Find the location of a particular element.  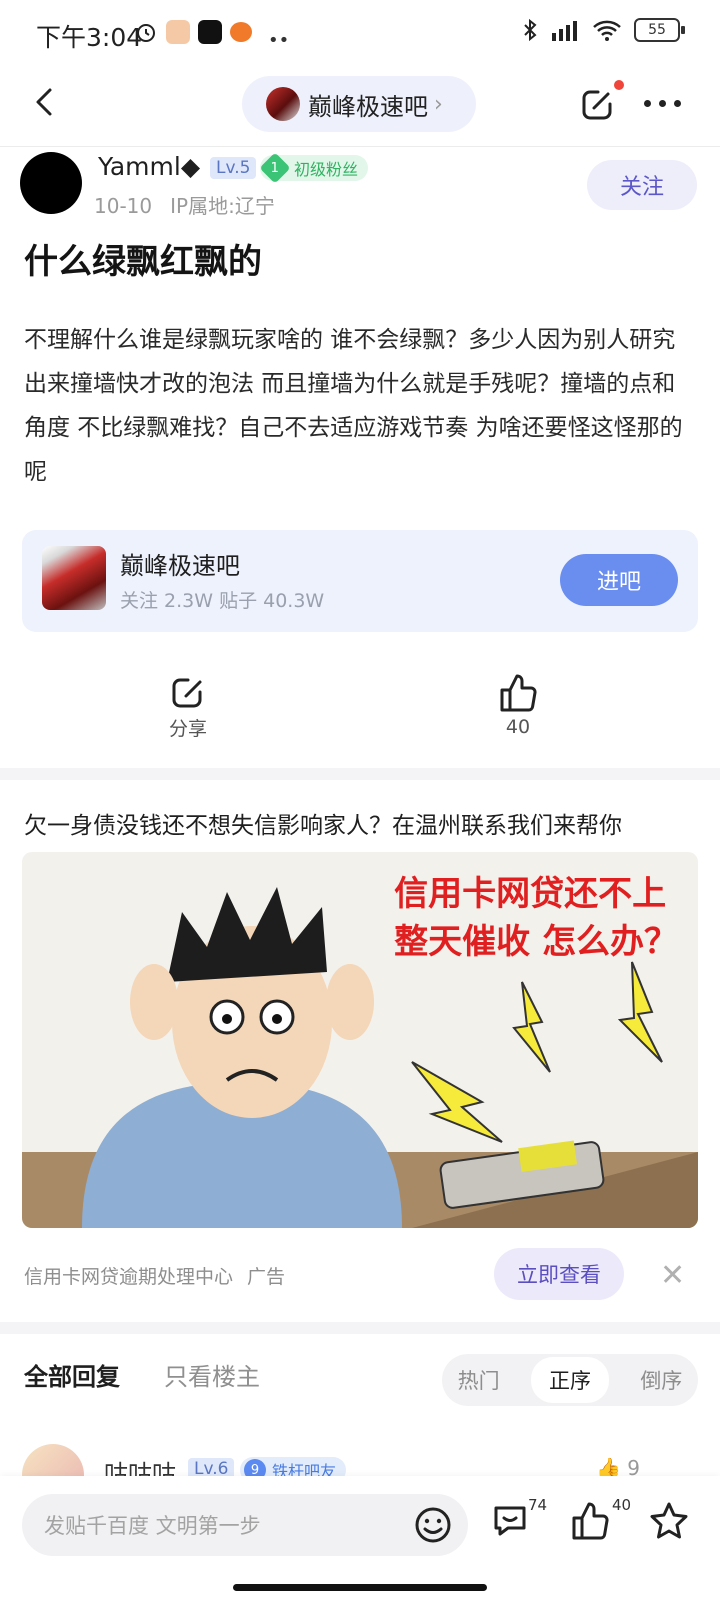

chevron-right-icon: › is located at coordinates (438, 104).